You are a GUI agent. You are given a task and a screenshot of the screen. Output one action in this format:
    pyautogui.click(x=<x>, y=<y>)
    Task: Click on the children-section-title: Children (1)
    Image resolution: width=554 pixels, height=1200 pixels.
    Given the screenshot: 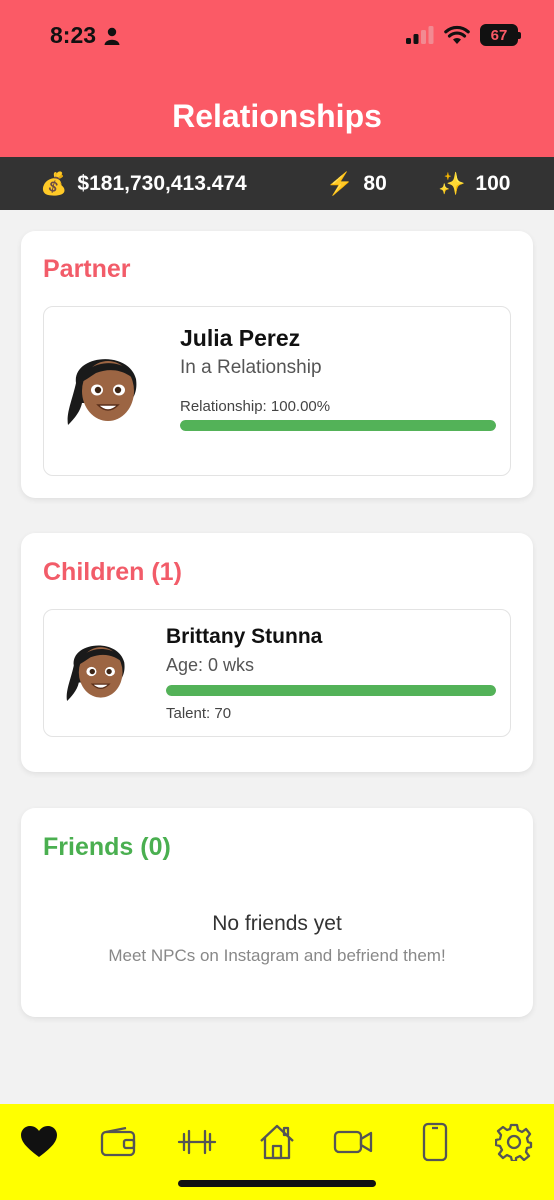 What is the action you would take?
    pyautogui.click(x=112, y=572)
    